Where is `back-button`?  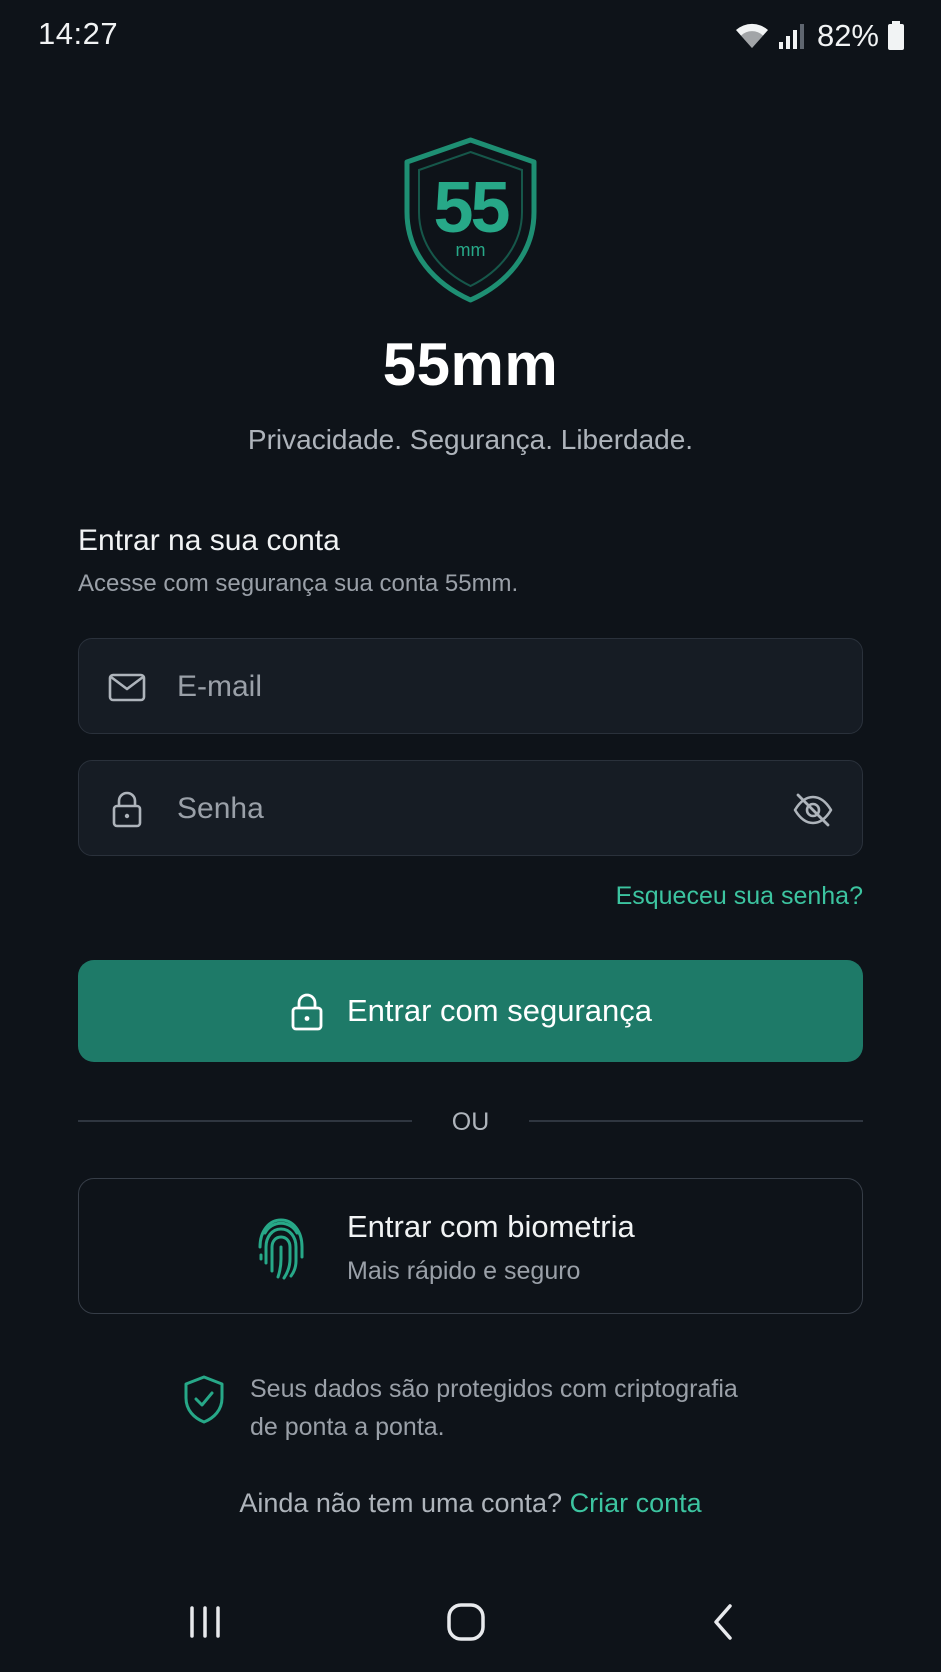 back-button is located at coordinates (724, 1622).